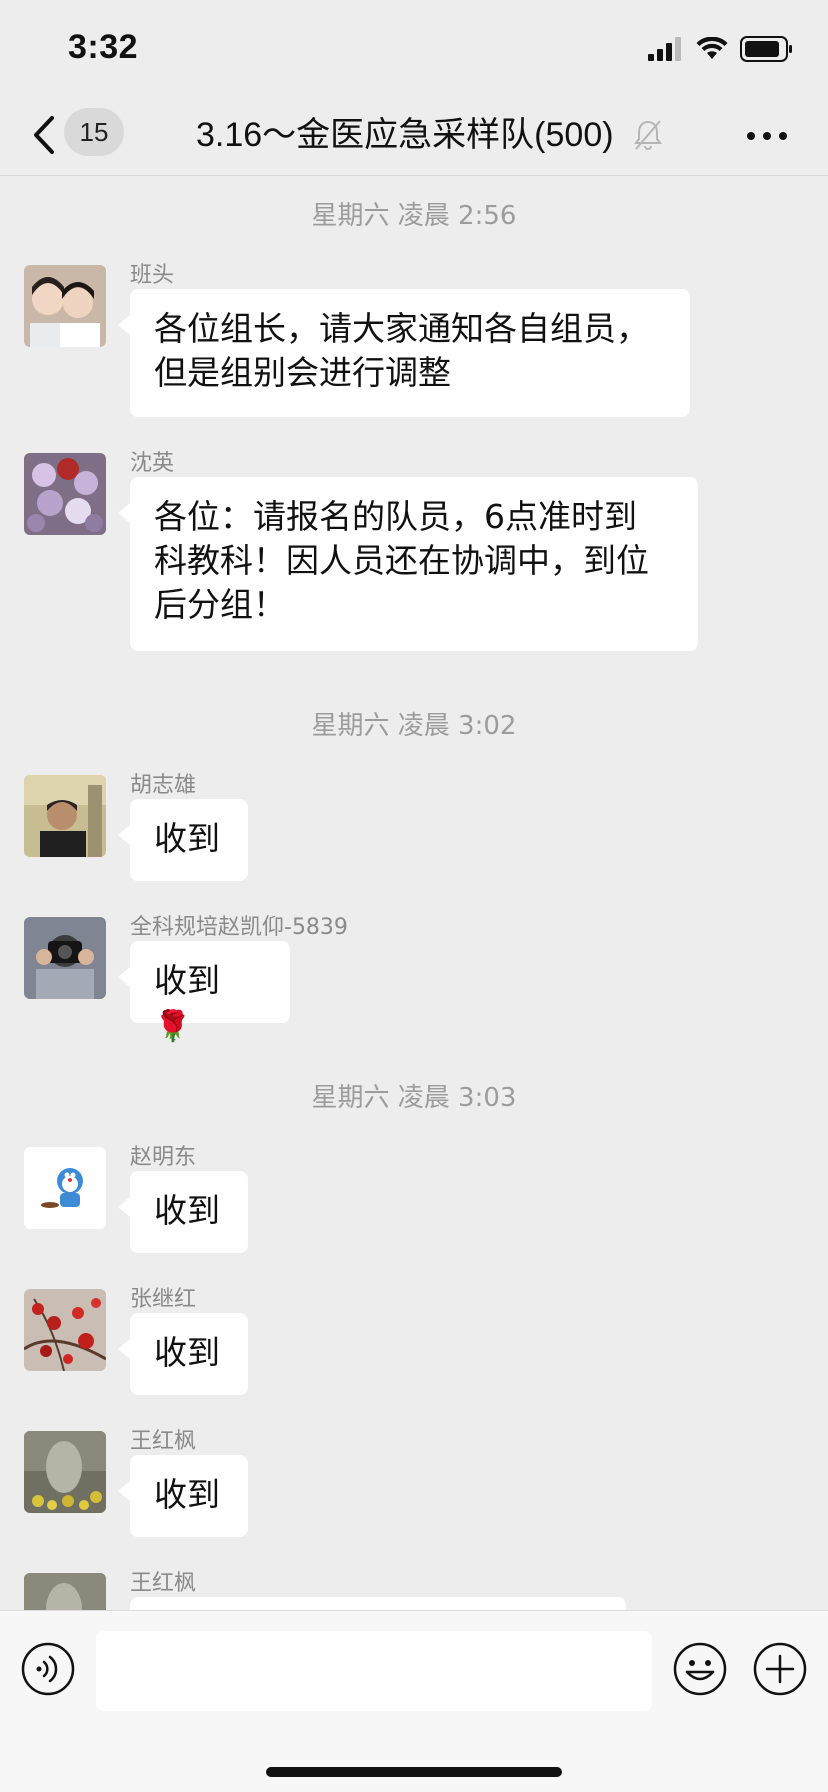  Describe the element at coordinates (700, 1669) in the screenshot. I see `emoji-icon` at that location.